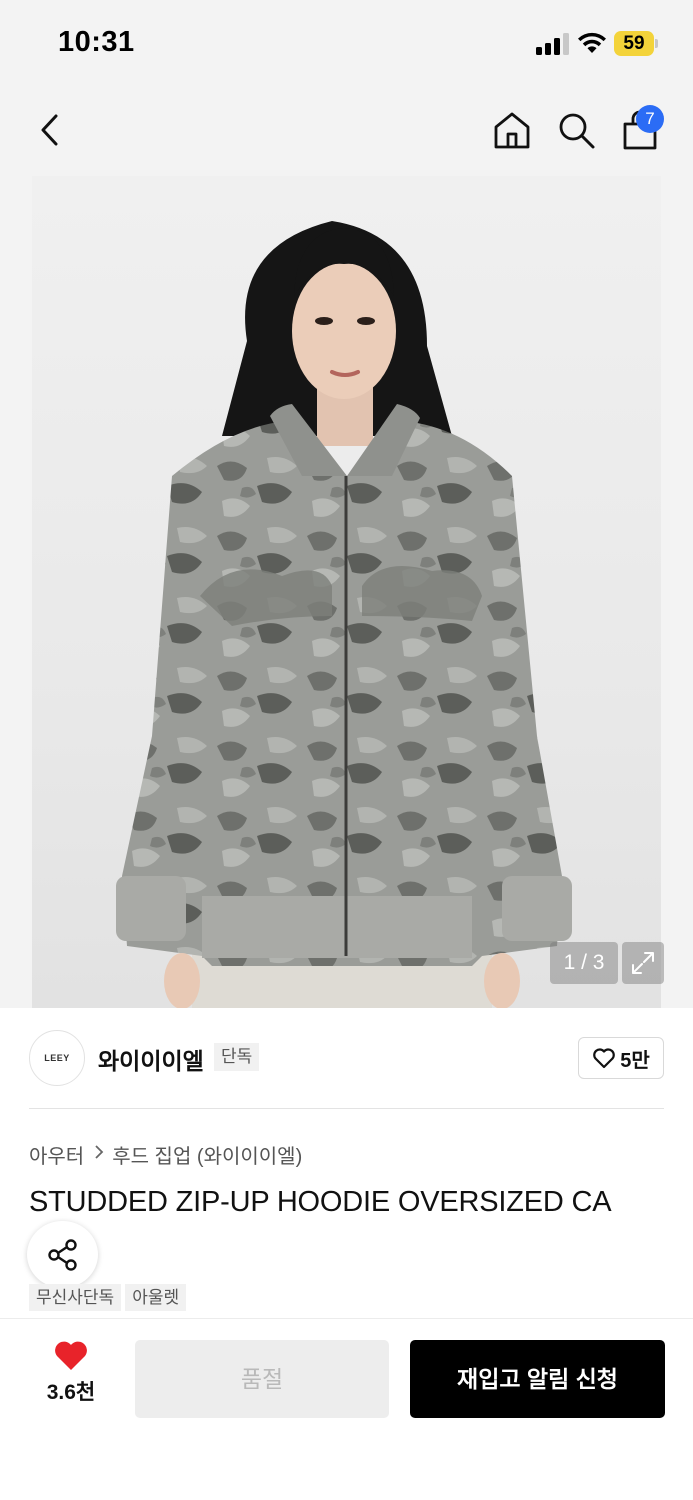 The width and height of the screenshot is (693, 1500). Describe the element at coordinates (71, 1355) in the screenshot. I see `heart-filled-icon` at that location.